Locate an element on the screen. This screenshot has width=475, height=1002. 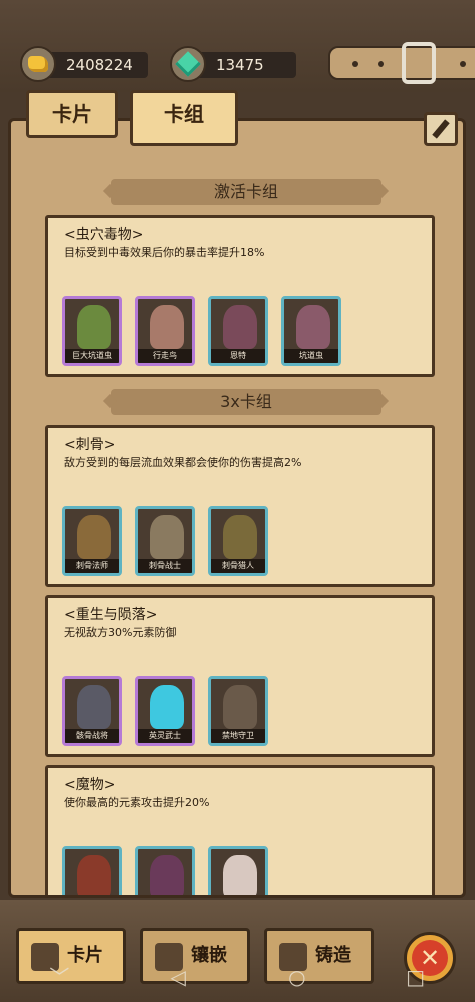
pencil-icon is located at coordinates (441, 129).